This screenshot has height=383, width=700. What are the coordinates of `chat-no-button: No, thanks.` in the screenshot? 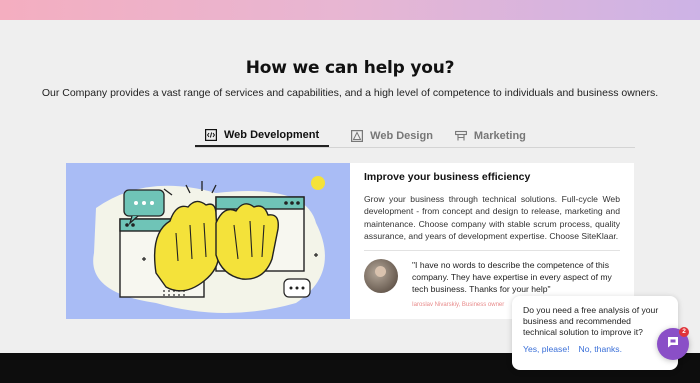 It's located at (600, 349).